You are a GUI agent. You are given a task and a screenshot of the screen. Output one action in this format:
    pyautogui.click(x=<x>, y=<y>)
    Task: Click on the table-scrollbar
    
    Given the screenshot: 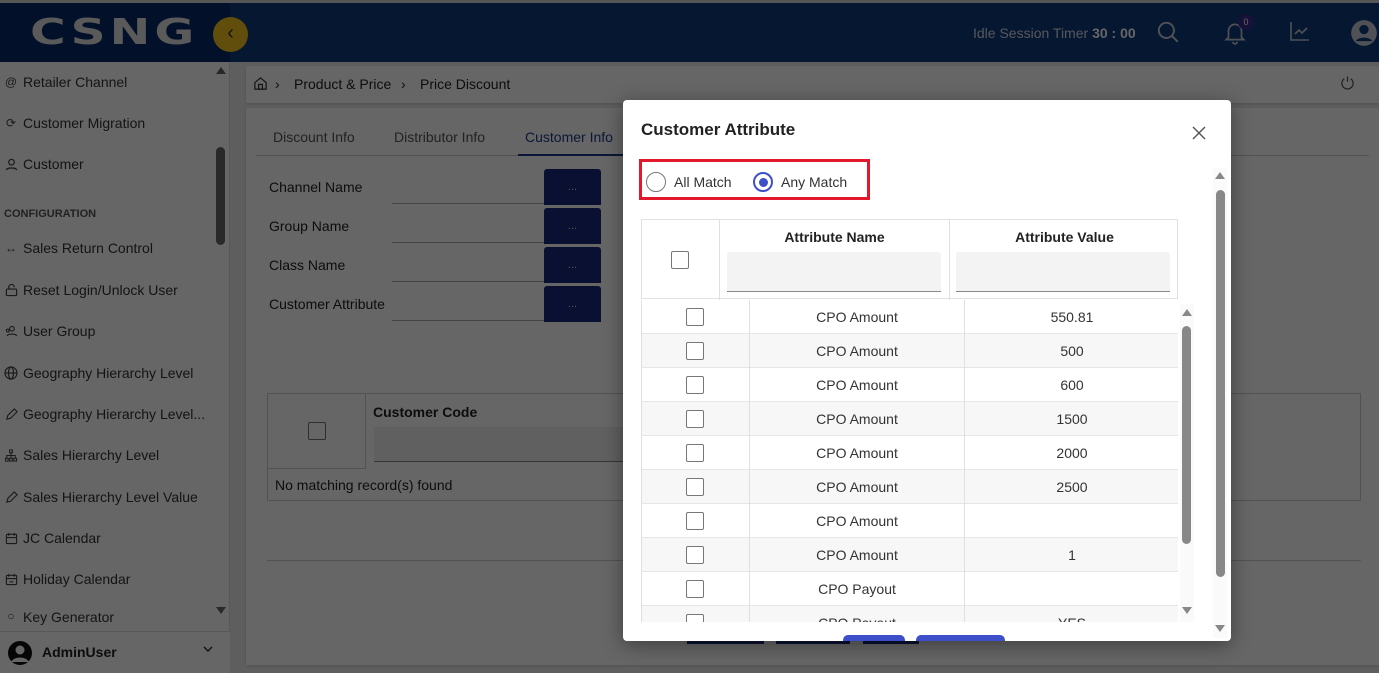 What is the action you would take?
    pyautogui.click(x=1187, y=463)
    